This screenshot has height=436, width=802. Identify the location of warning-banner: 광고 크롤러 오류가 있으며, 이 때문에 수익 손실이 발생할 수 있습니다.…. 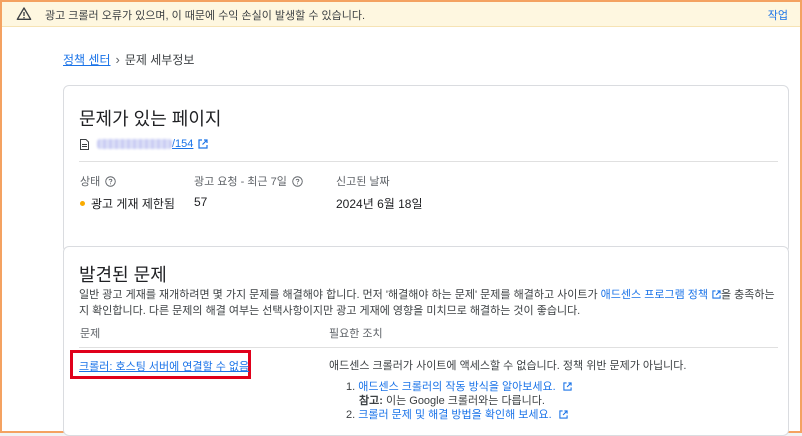
(401, 14).